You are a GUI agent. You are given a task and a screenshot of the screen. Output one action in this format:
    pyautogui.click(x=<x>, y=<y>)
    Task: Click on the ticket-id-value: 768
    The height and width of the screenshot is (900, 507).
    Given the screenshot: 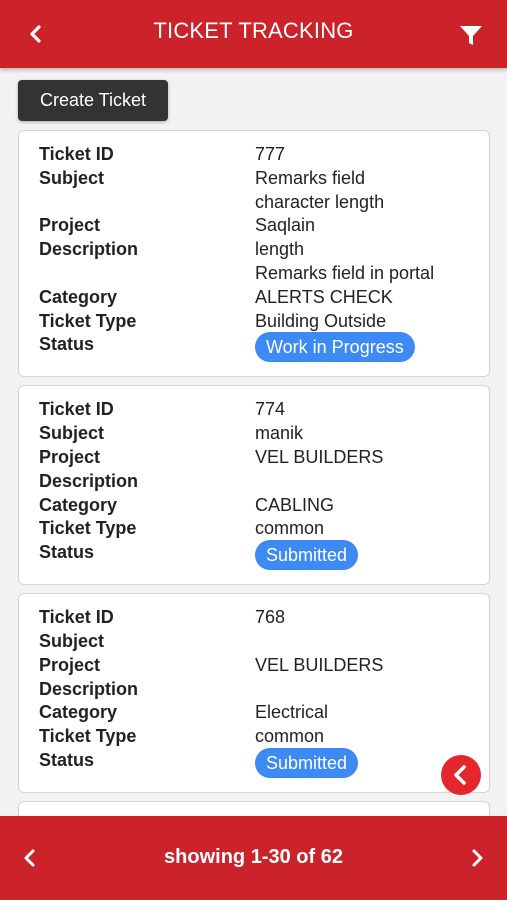 What is the action you would take?
    pyautogui.click(x=270, y=617)
    